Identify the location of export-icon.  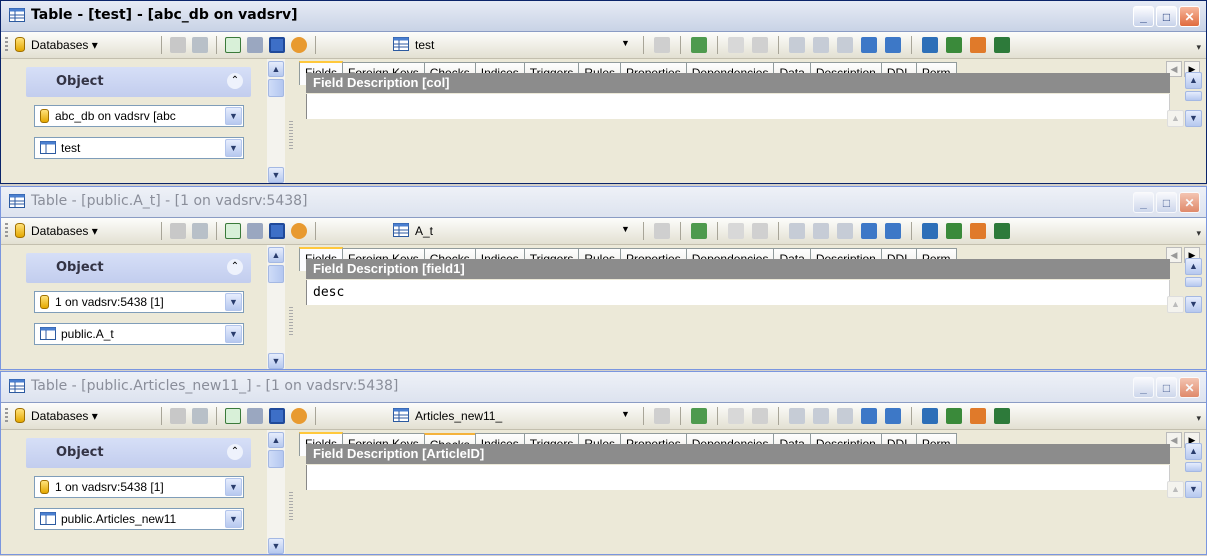
(869, 45).